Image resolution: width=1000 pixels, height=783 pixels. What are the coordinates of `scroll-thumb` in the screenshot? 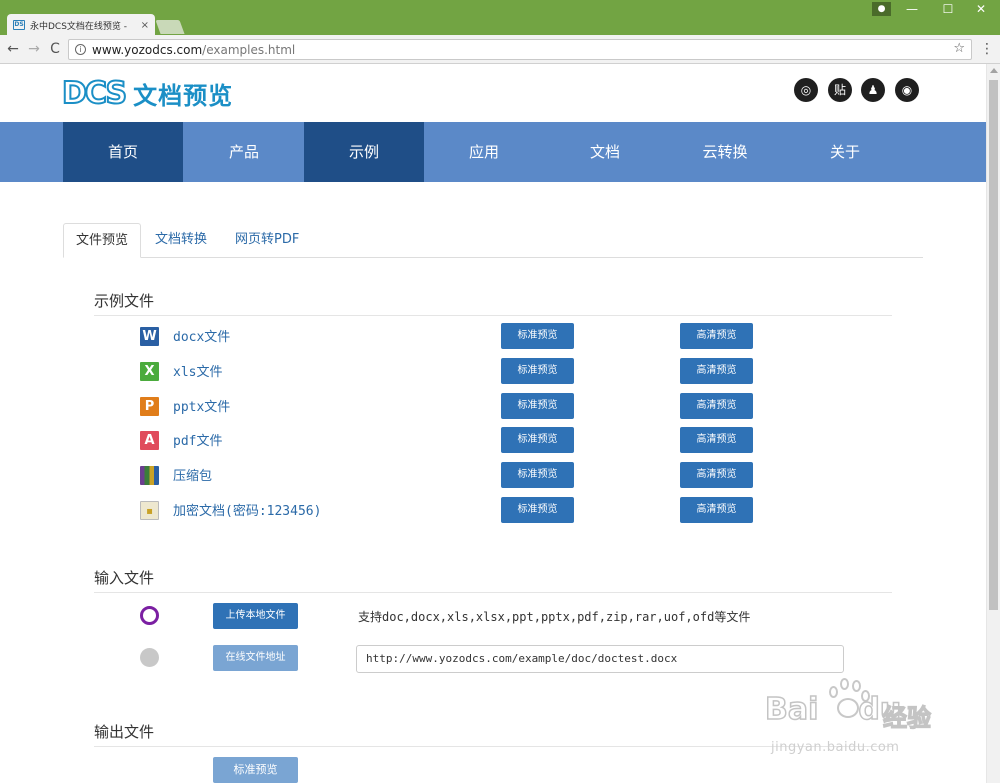 It's located at (993, 345).